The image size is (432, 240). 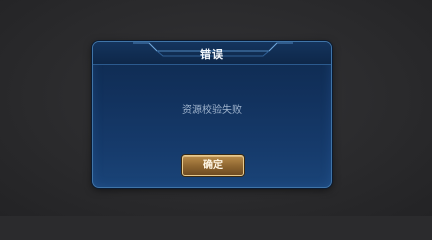 I want to click on dialog-message: 资源校验失败, so click(x=212, y=110).